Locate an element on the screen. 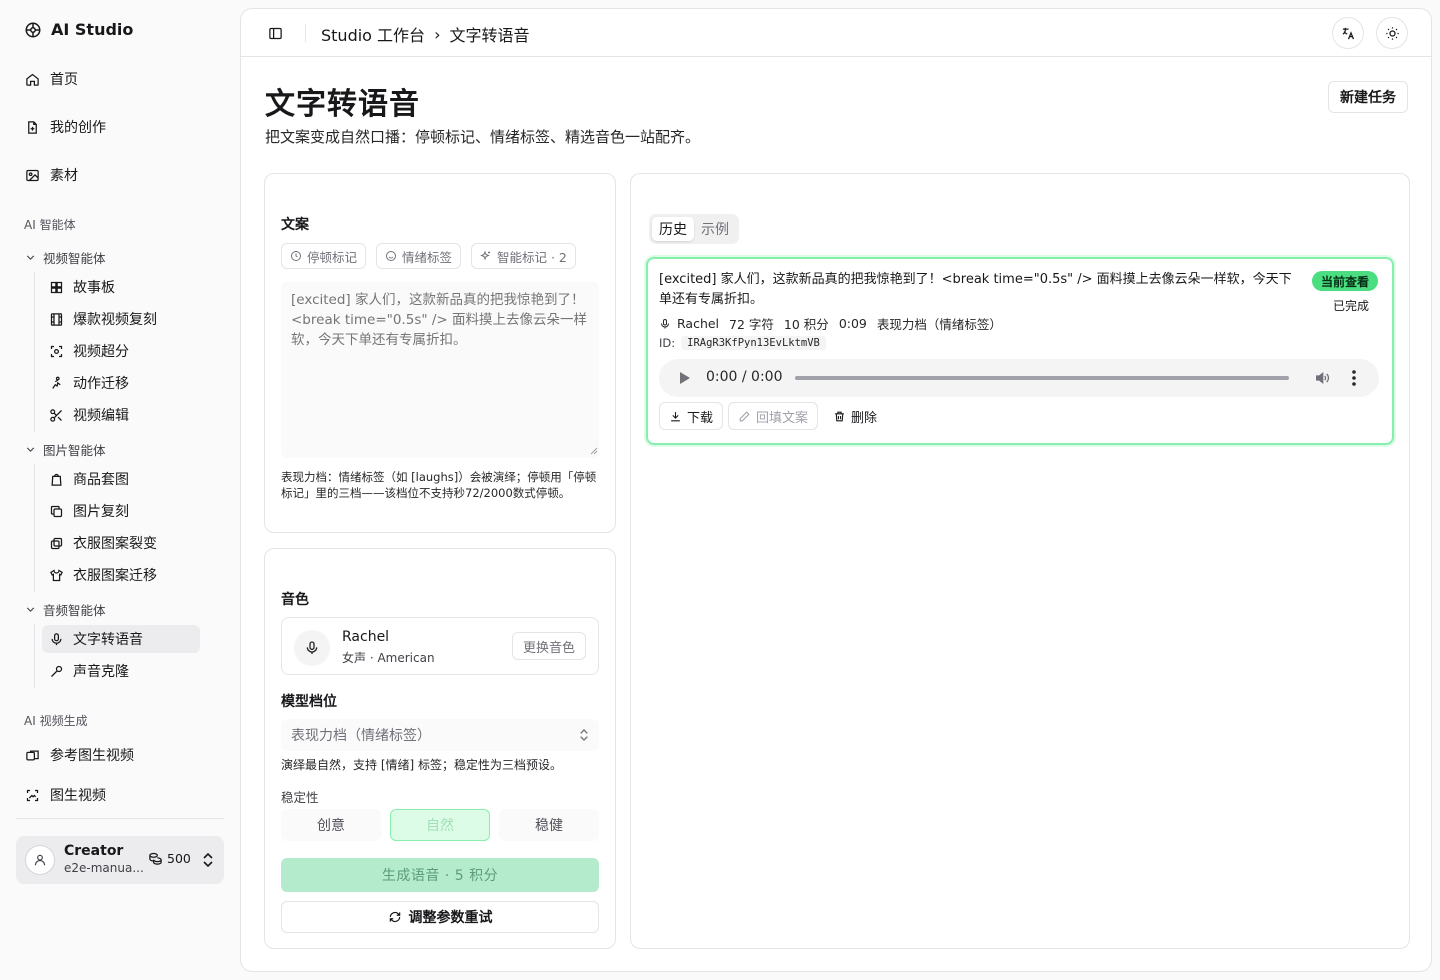  user-menu: Creator e2e-manua... 500 is located at coordinates (120, 860).